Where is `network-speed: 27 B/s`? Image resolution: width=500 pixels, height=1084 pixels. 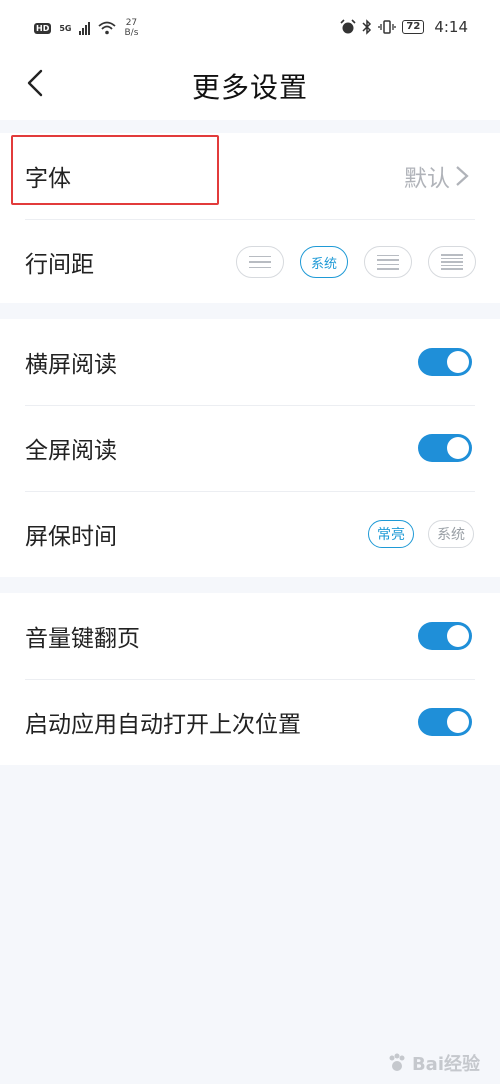
network-speed: 27 B/s is located at coordinates (131, 28).